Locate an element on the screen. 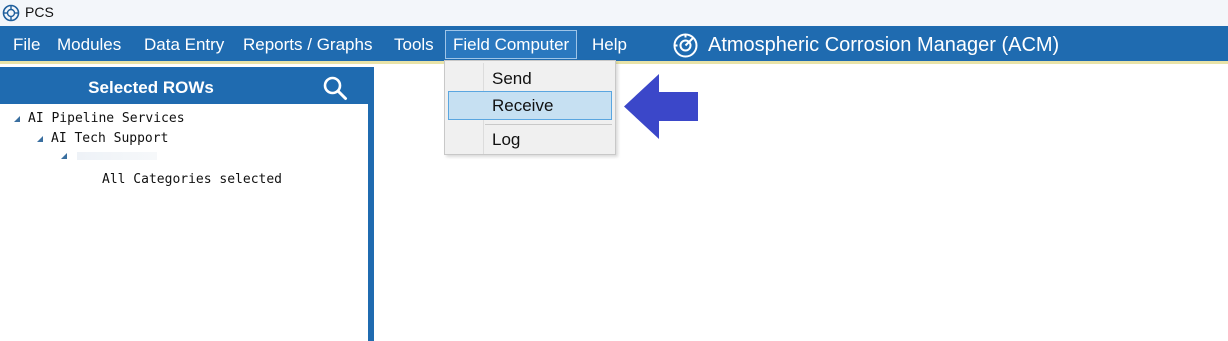  menu-modules: Modules is located at coordinates (89, 45).